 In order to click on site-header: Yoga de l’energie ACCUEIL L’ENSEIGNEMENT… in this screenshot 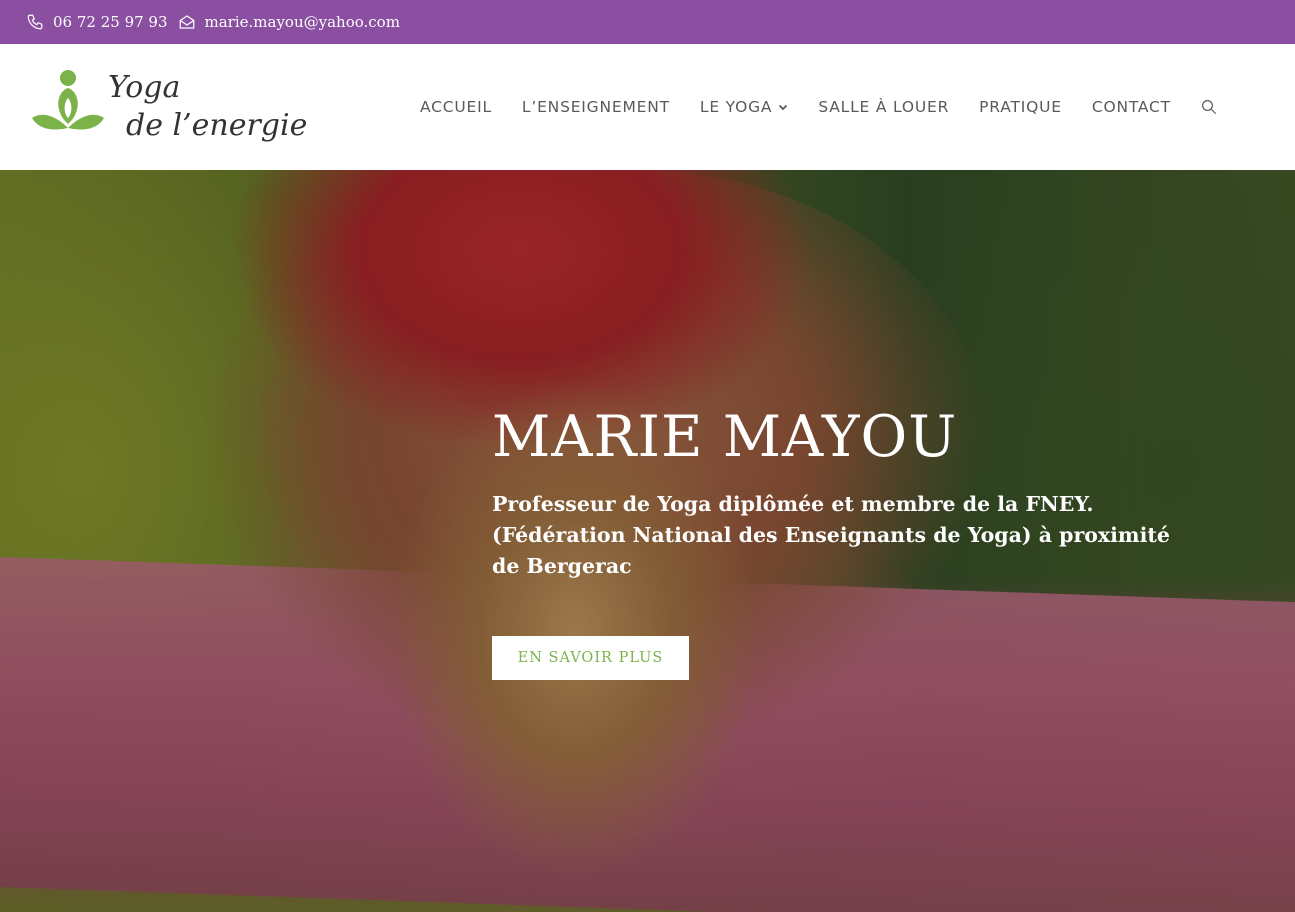, I will do `click(647, 107)`.